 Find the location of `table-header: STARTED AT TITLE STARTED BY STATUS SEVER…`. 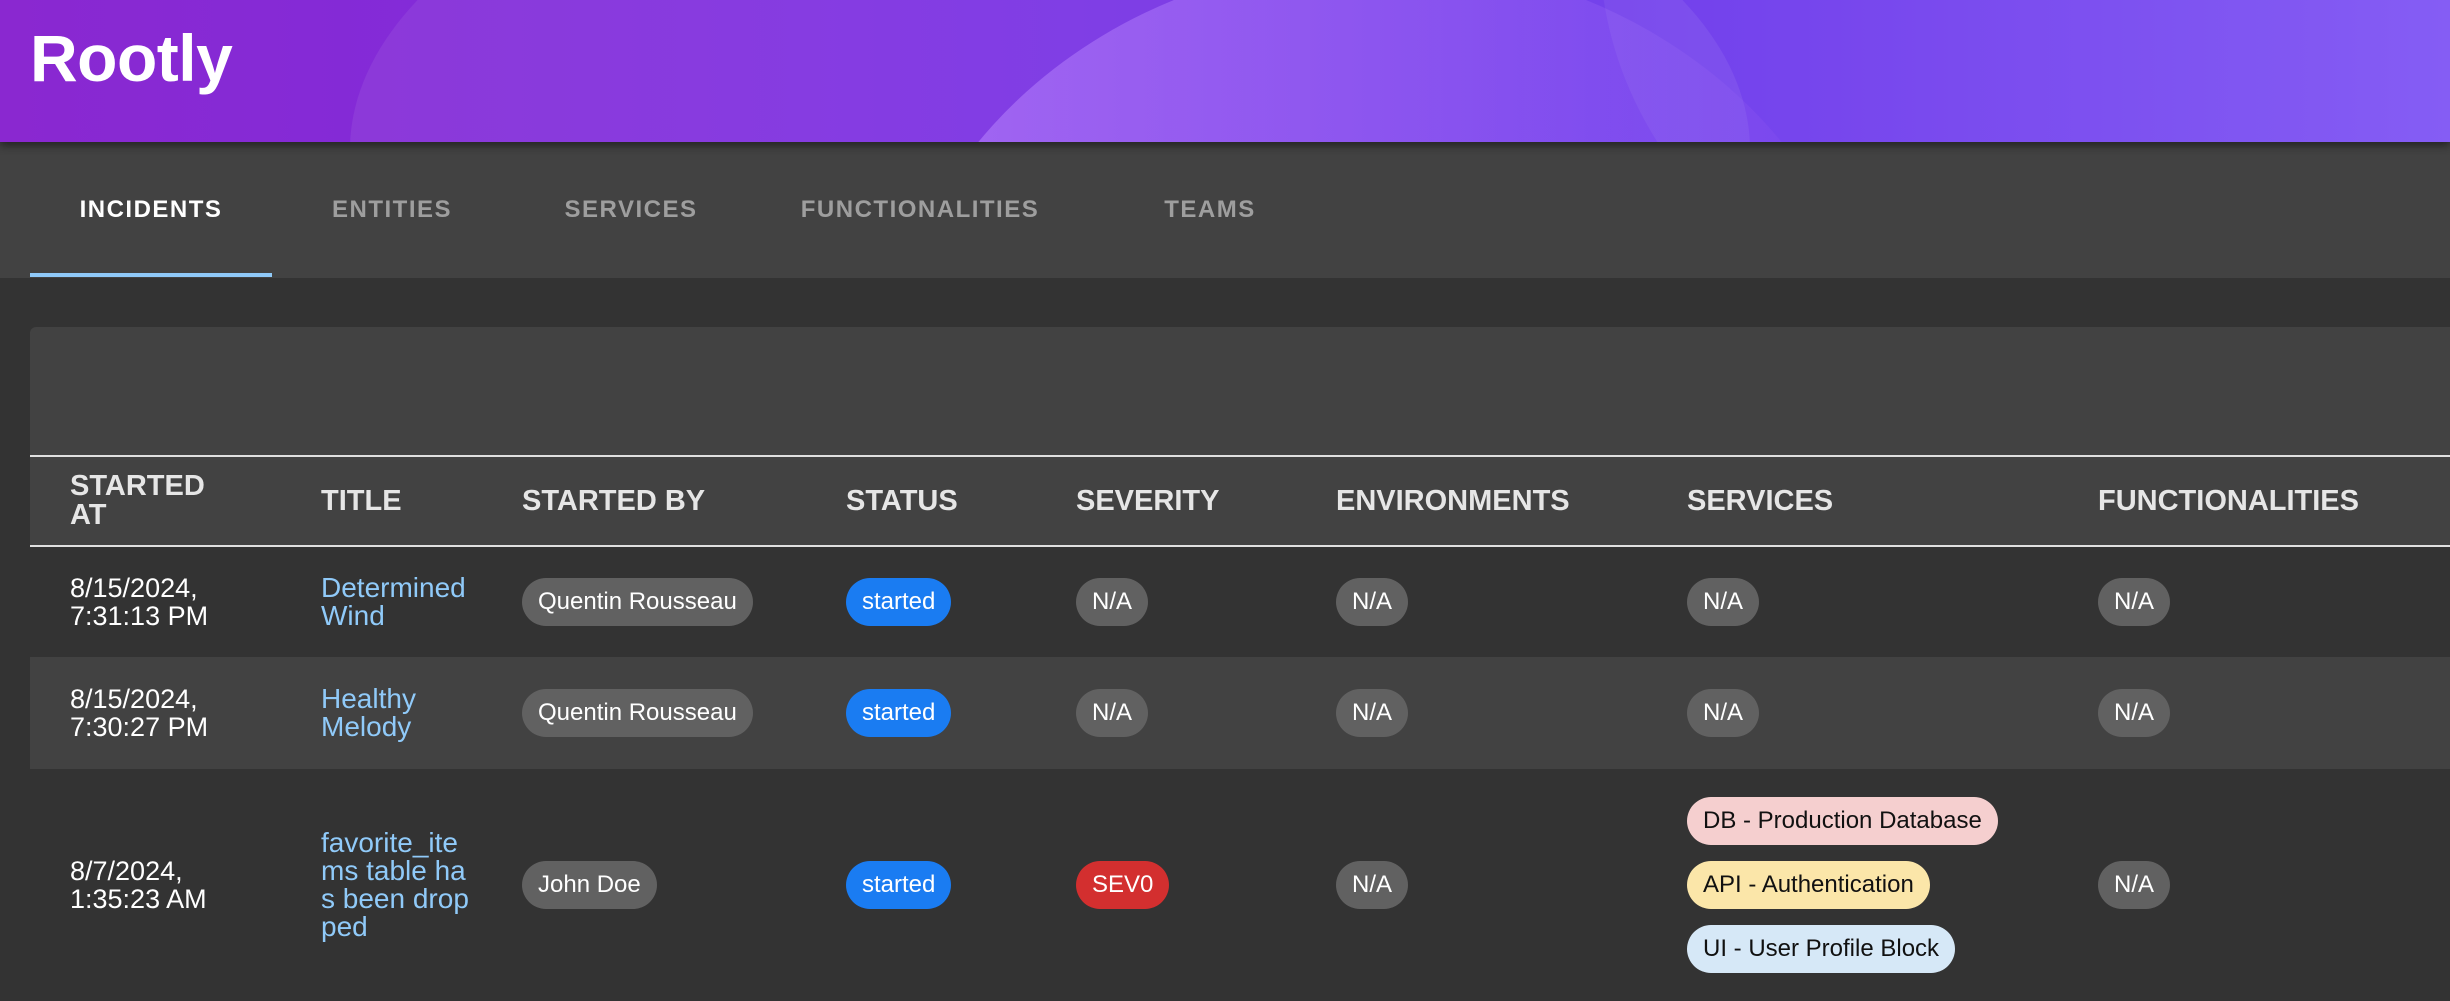

table-header: STARTED AT TITLE STARTED BY STATUS SEVER… is located at coordinates (1240, 501).